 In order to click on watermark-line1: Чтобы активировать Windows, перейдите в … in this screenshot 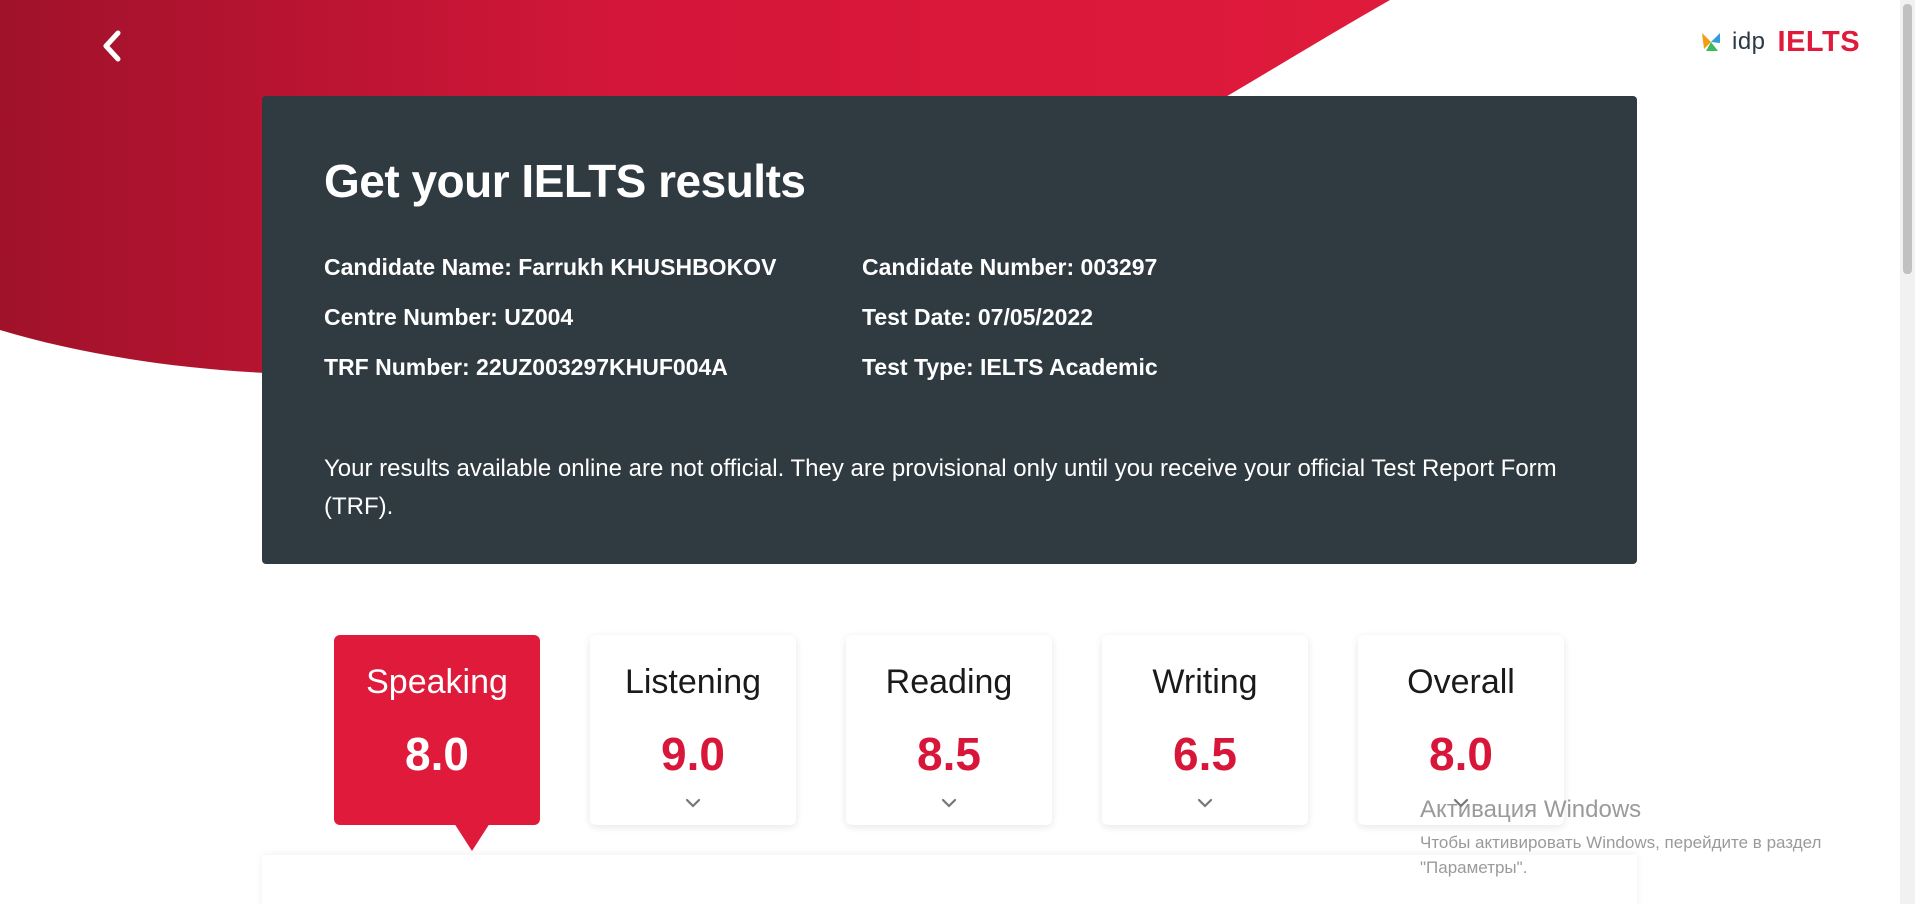, I will do `click(1621, 842)`.